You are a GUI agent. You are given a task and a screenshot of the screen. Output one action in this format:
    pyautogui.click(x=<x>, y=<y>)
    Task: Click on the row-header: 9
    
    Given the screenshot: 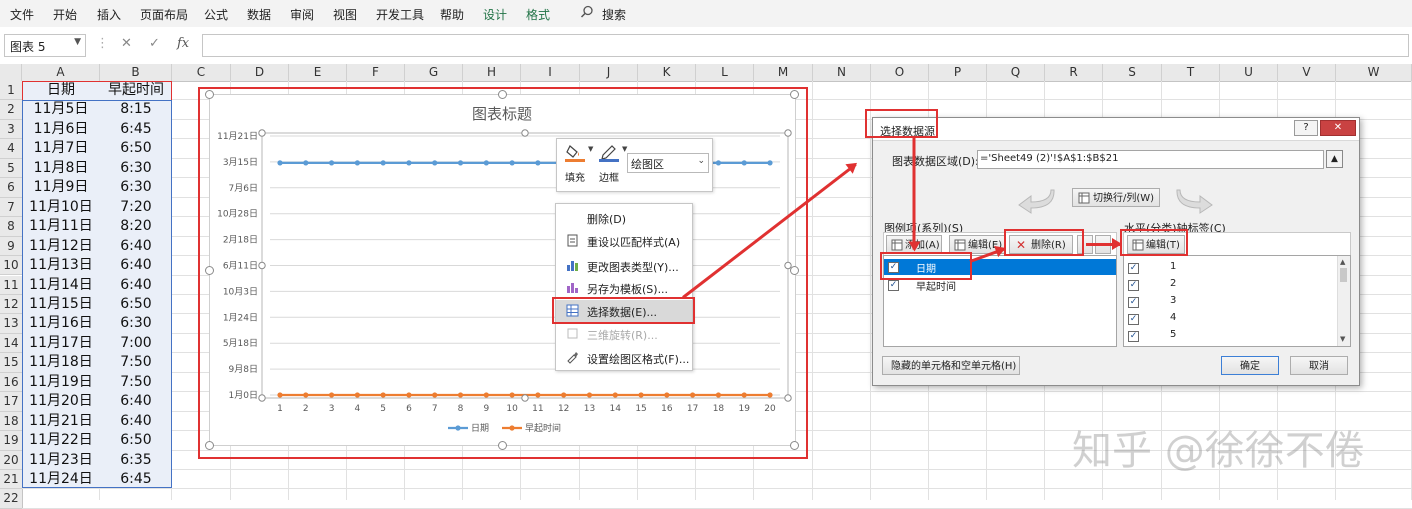 What is the action you would take?
    pyautogui.click(x=11, y=246)
    